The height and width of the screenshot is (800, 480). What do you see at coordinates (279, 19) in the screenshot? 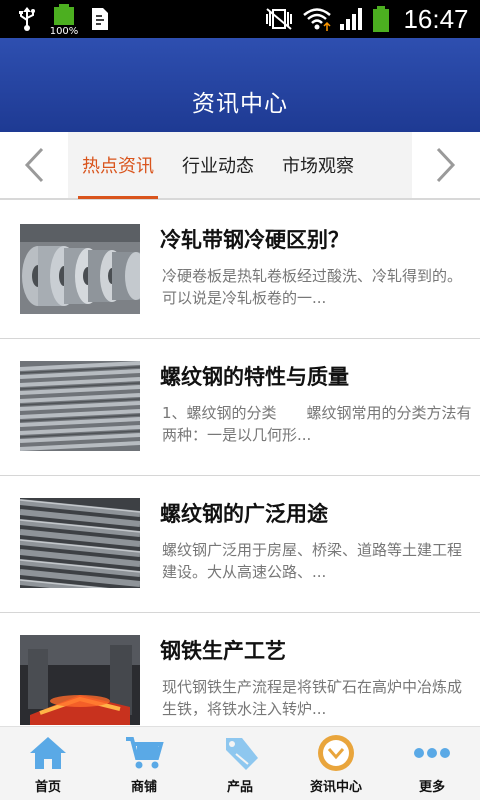
I see `vibrate-mute-icon` at bounding box center [279, 19].